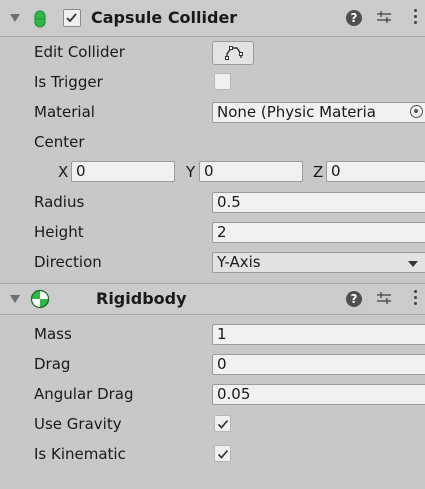 The height and width of the screenshot is (489, 425). Describe the element at coordinates (212, 299) in the screenshot. I see `rigidbody-header: Rigidbody ?` at that location.